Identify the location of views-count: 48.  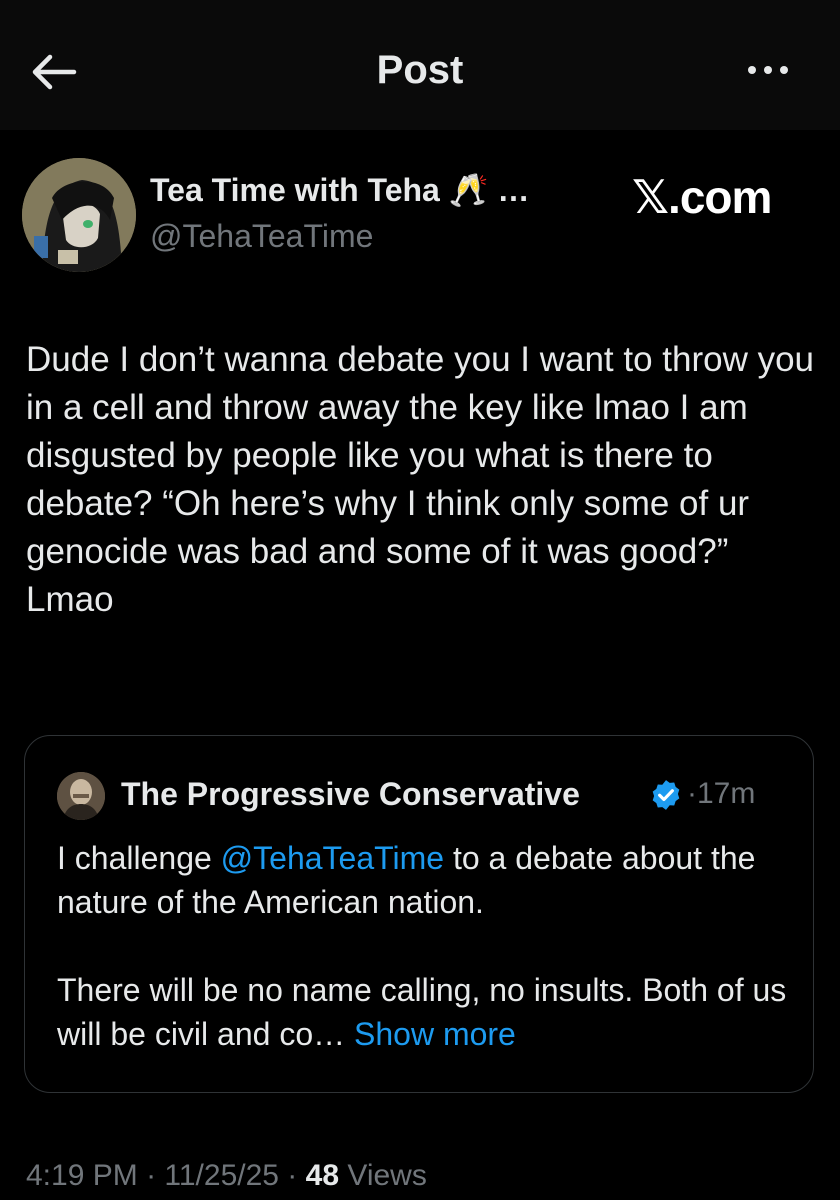
(322, 1175).